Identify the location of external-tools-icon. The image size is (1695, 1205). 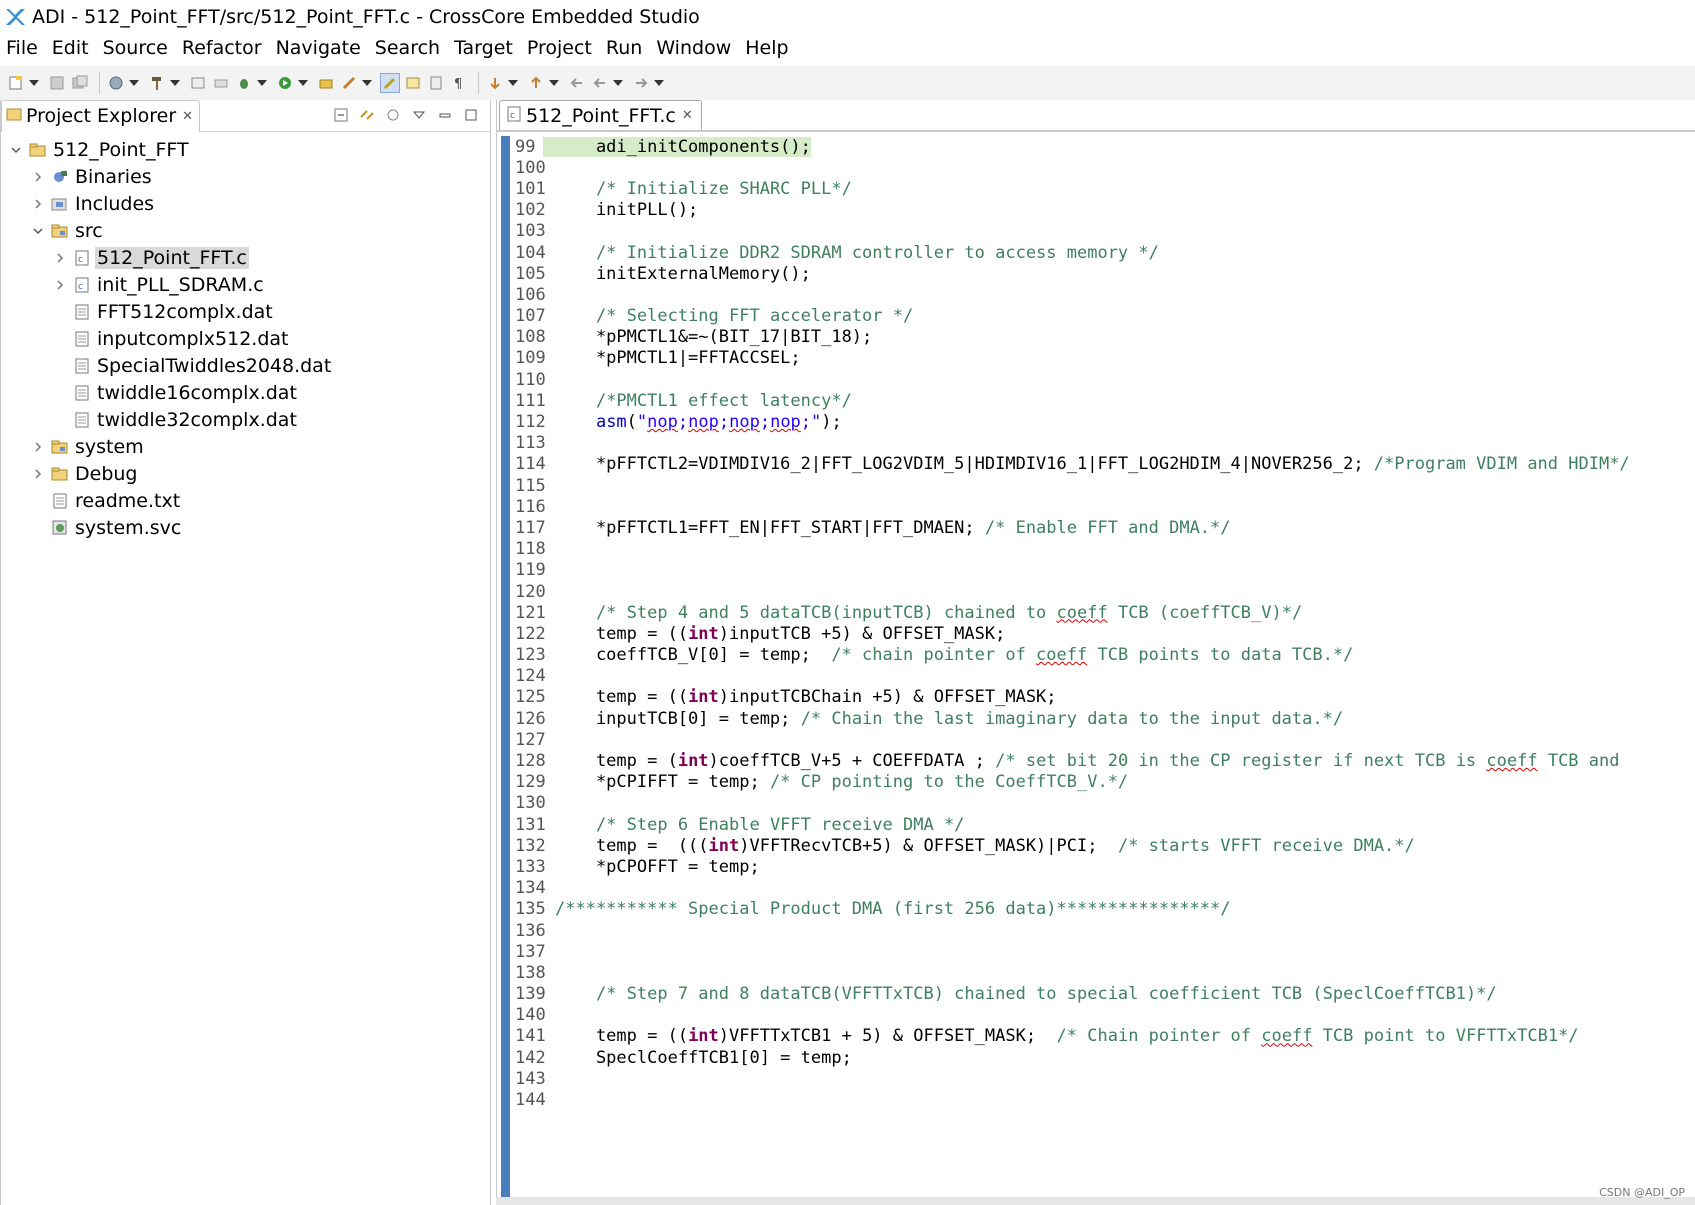
(349, 83).